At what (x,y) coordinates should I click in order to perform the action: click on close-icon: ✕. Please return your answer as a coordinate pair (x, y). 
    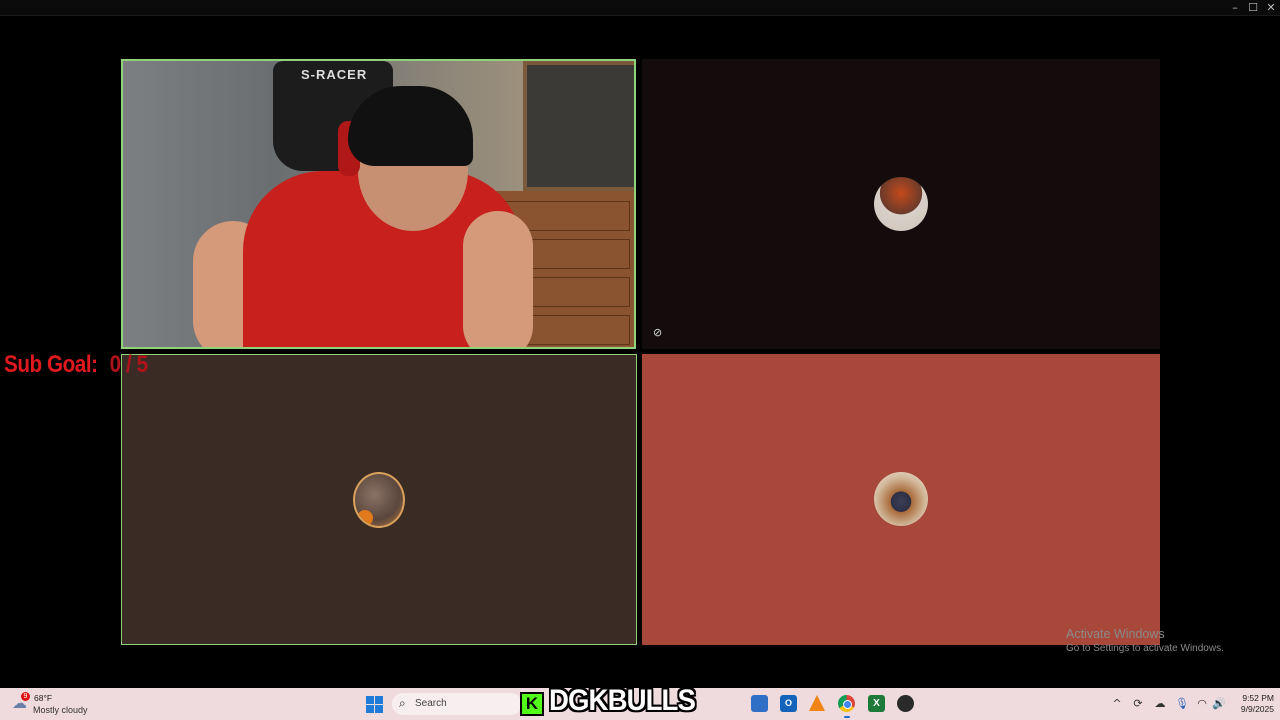
    Looking at the image, I should click on (1271, 8).